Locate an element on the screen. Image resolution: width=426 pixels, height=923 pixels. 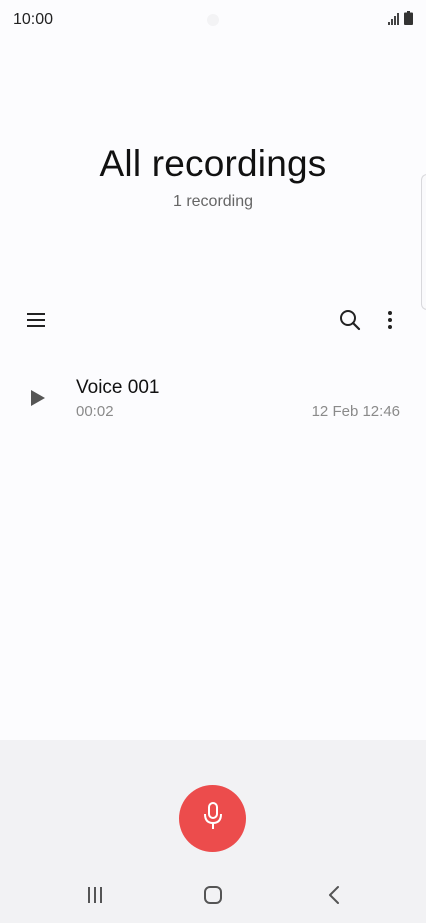
menu-icon is located at coordinates (36, 322).